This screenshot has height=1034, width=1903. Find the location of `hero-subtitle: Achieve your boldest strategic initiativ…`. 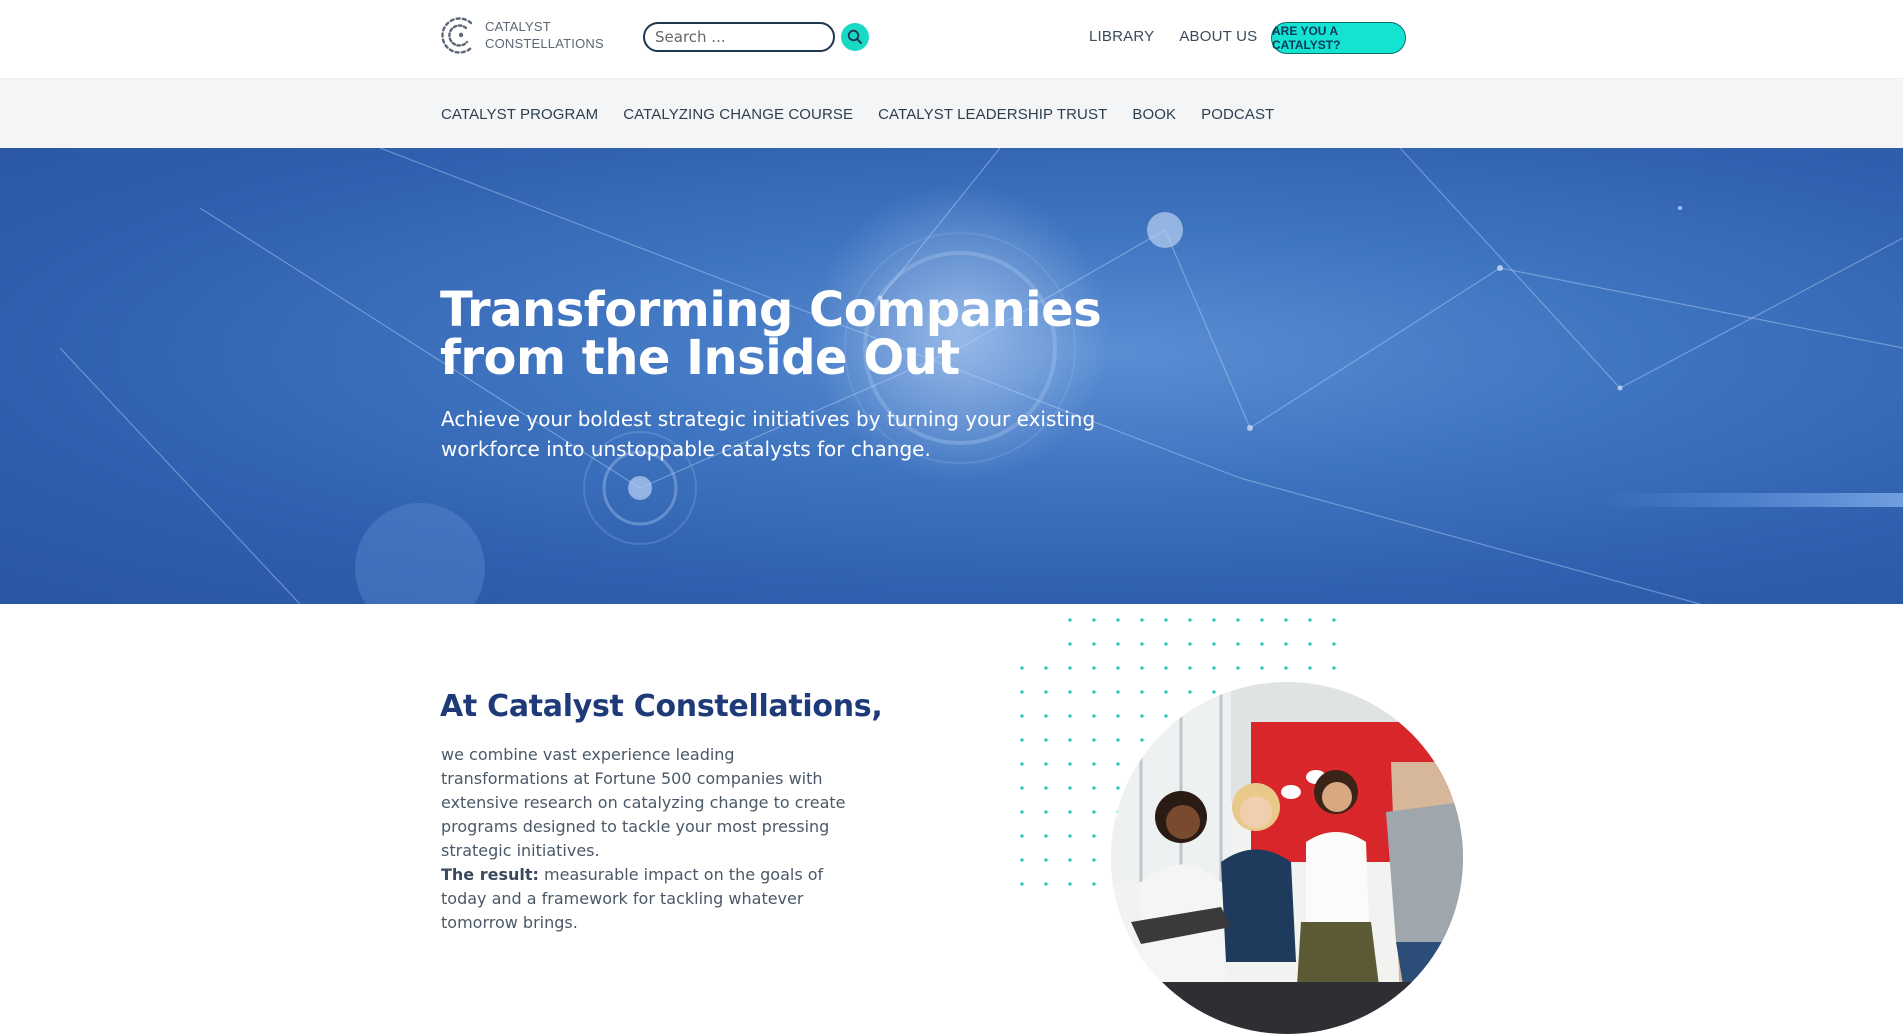

hero-subtitle: Achieve your boldest strategic initiativ… is located at coordinates (768, 434).